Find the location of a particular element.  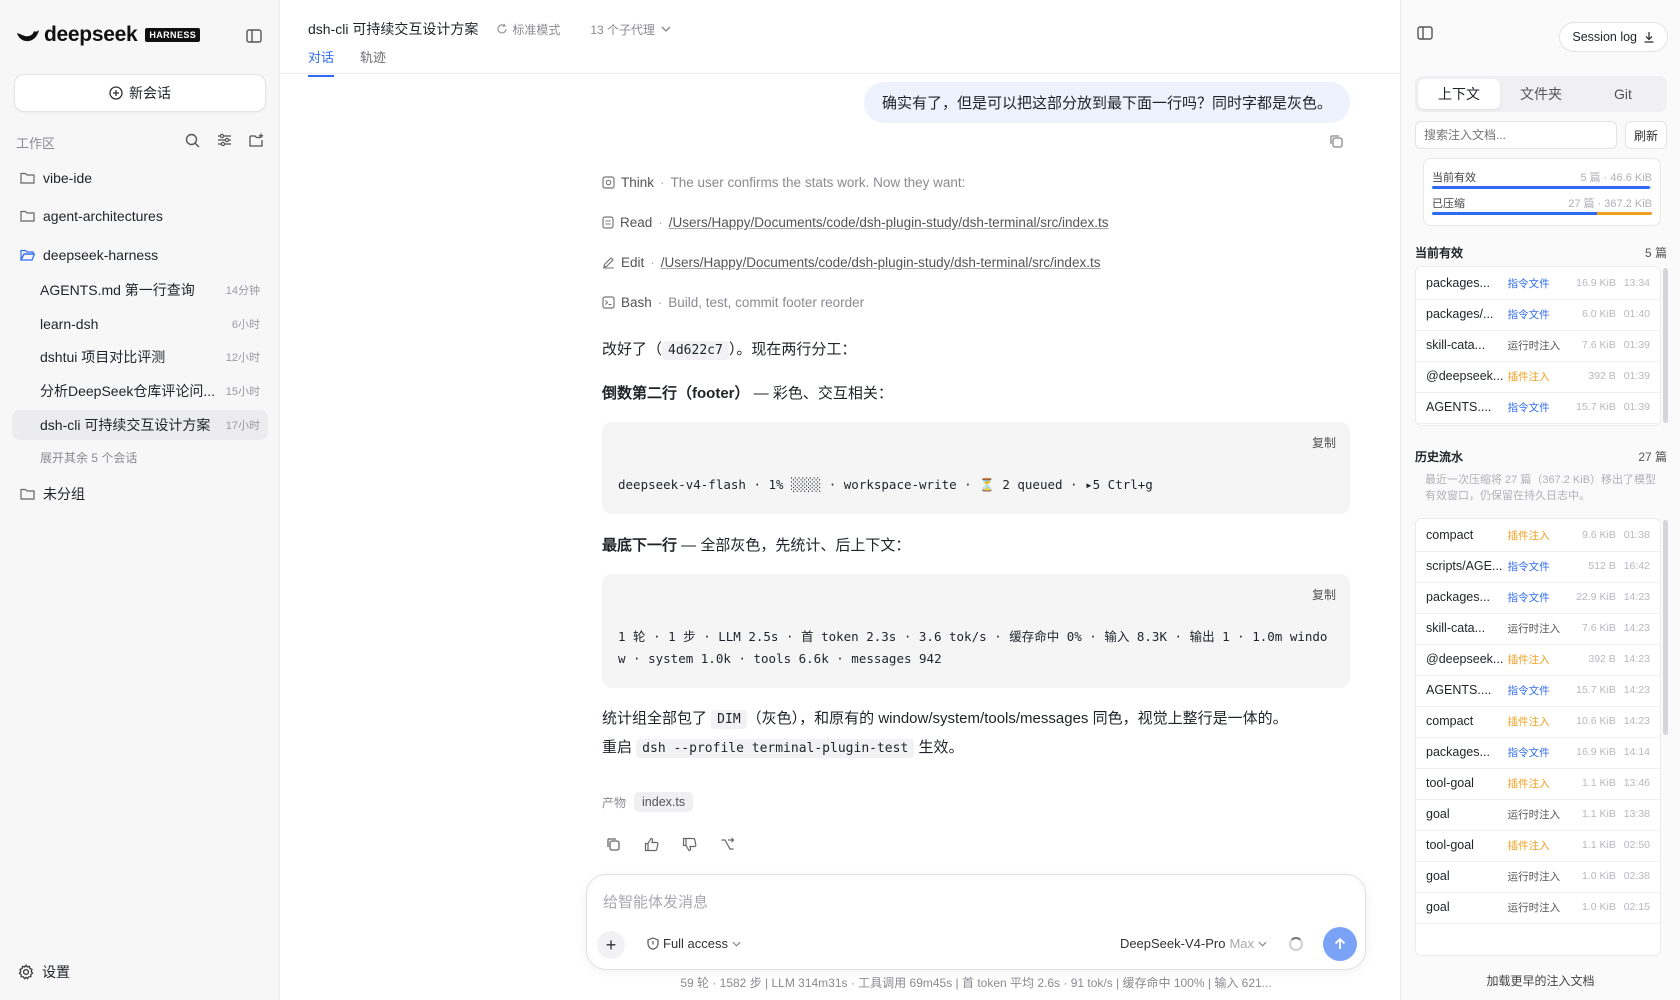

settings-button: 设置 is located at coordinates (44, 972).